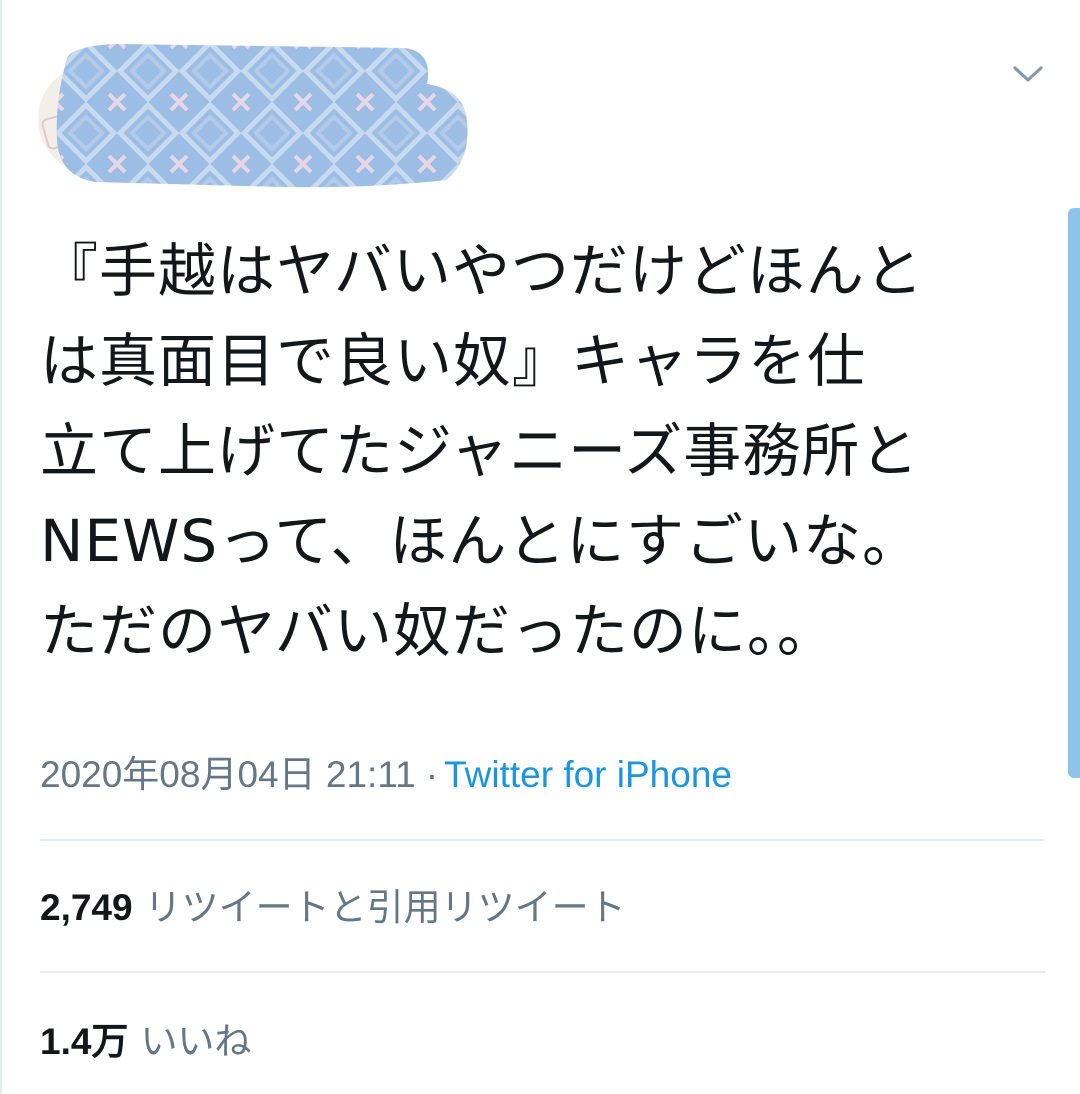 The image size is (1080, 1094). Describe the element at coordinates (86, 907) in the screenshot. I see `retweet-count: 2,749` at that location.